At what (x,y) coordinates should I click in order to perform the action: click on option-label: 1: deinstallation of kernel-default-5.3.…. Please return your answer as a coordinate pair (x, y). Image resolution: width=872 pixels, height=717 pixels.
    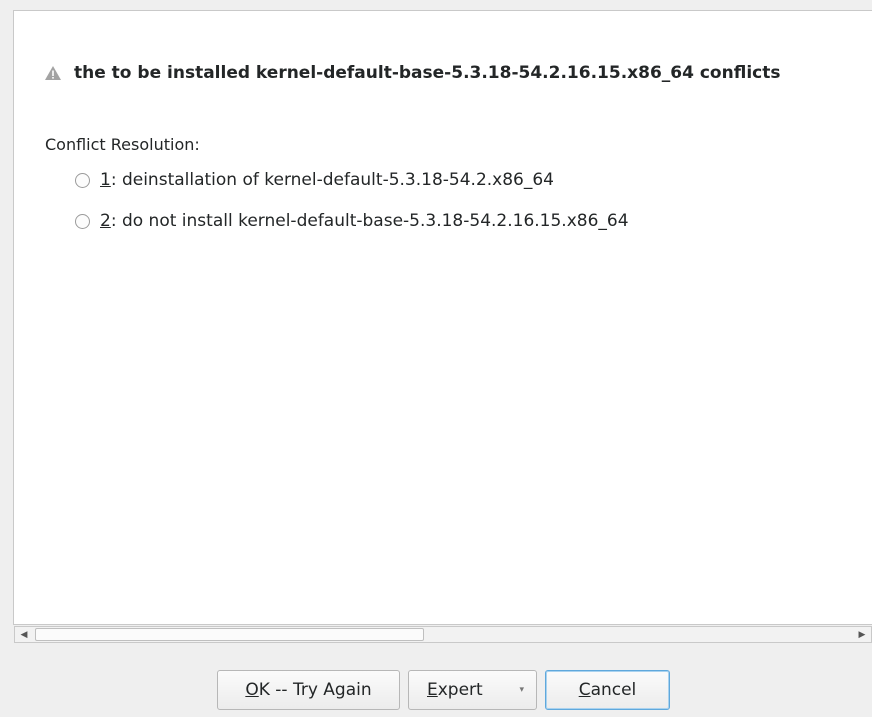
    Looking at the image, I should click on (327, 180).